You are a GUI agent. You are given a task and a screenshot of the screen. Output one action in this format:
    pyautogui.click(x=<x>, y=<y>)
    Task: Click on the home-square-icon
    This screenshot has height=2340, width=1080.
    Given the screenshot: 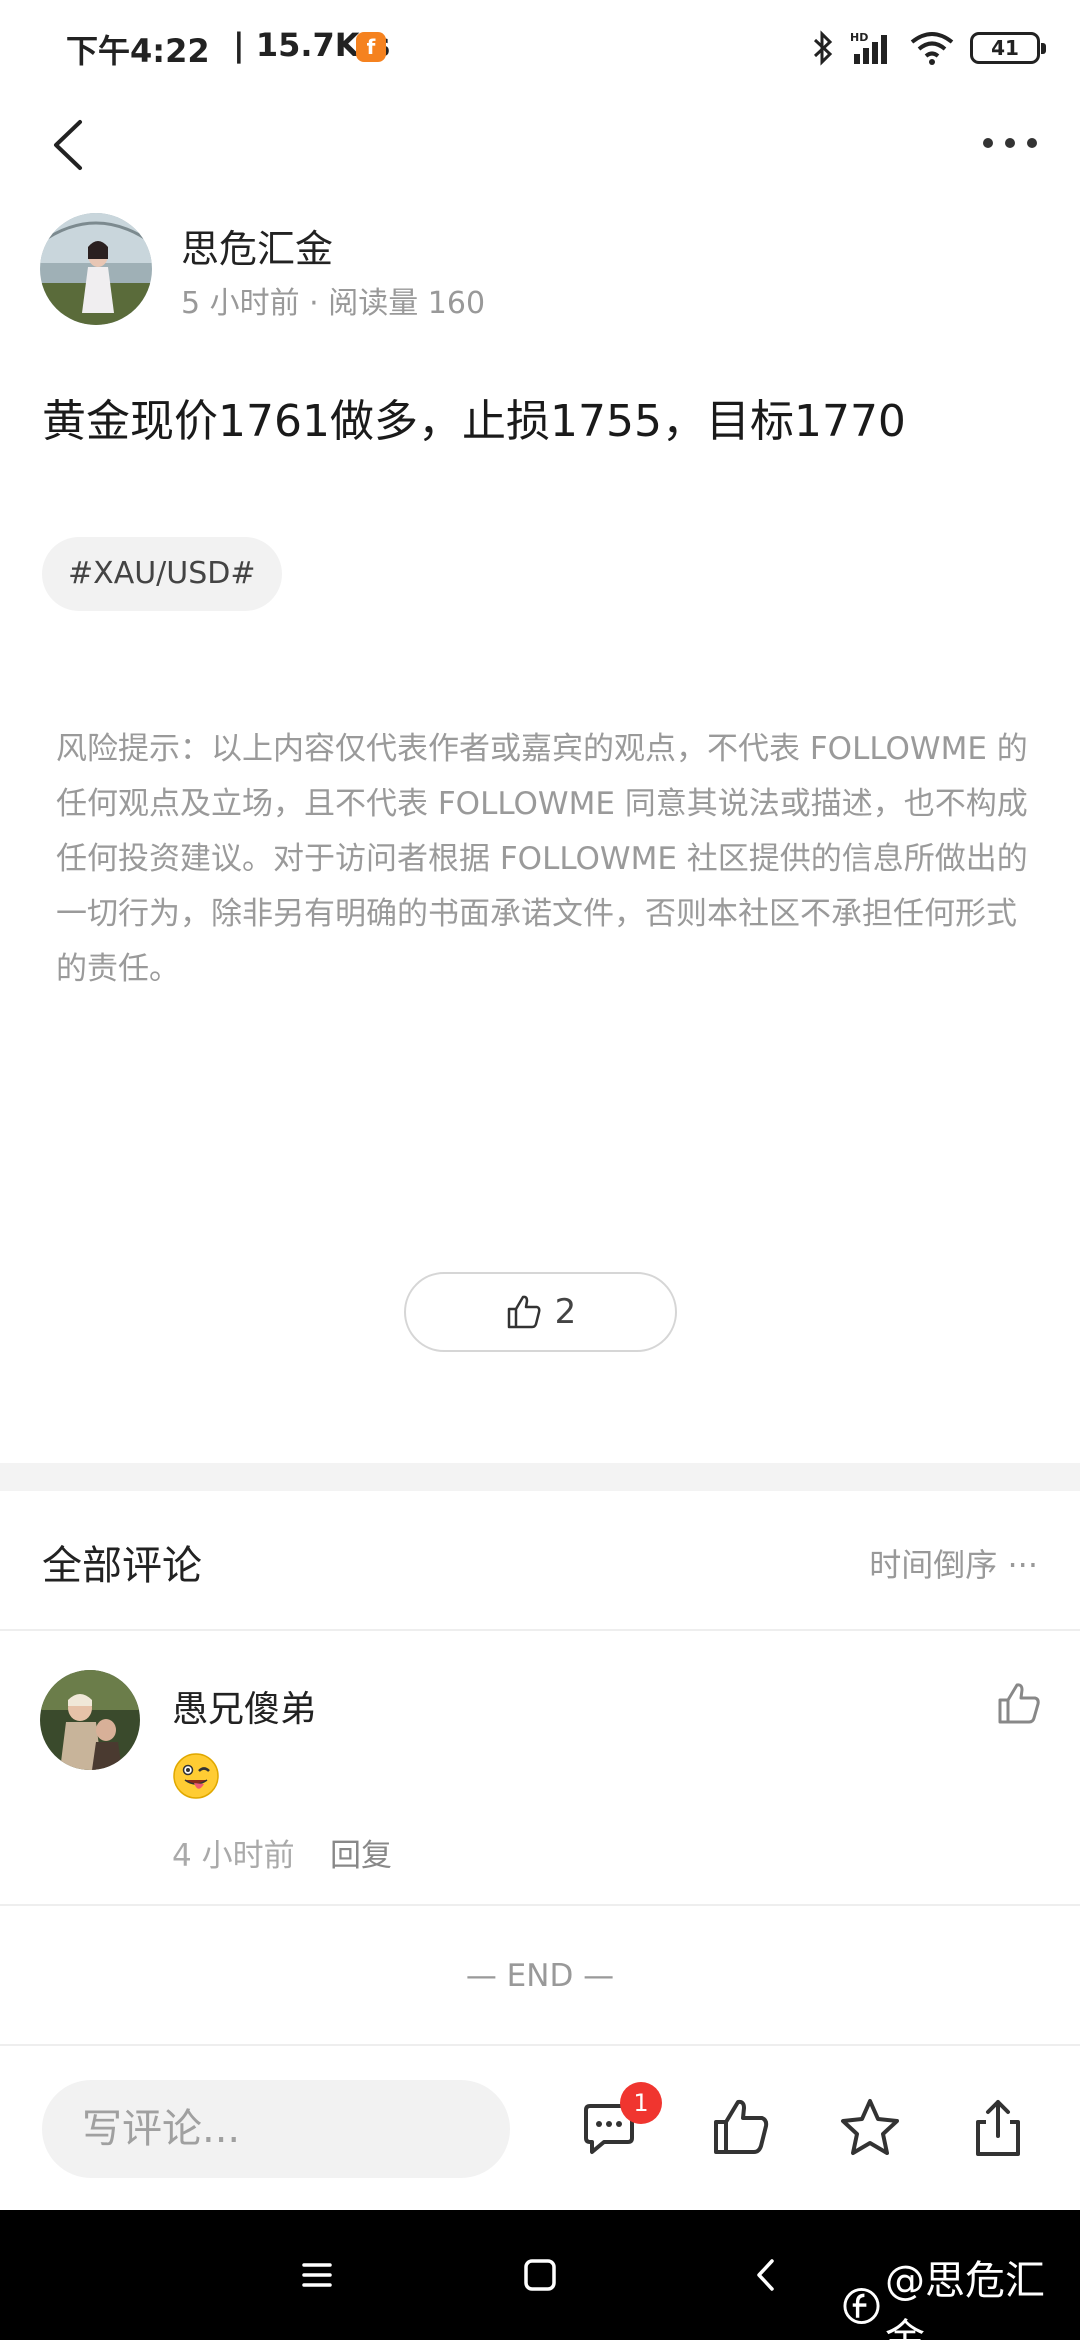 What is the action you would take?
    pyautogui.click(x=540, y=2275)
    